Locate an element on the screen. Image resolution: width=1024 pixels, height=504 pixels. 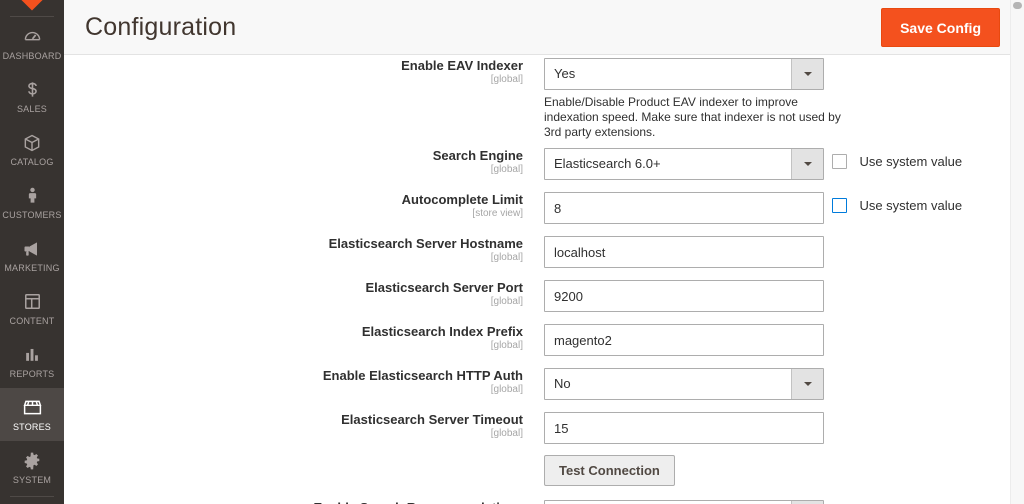
elasticsearch-server-hostname-input is located at coordinates (684, 252).